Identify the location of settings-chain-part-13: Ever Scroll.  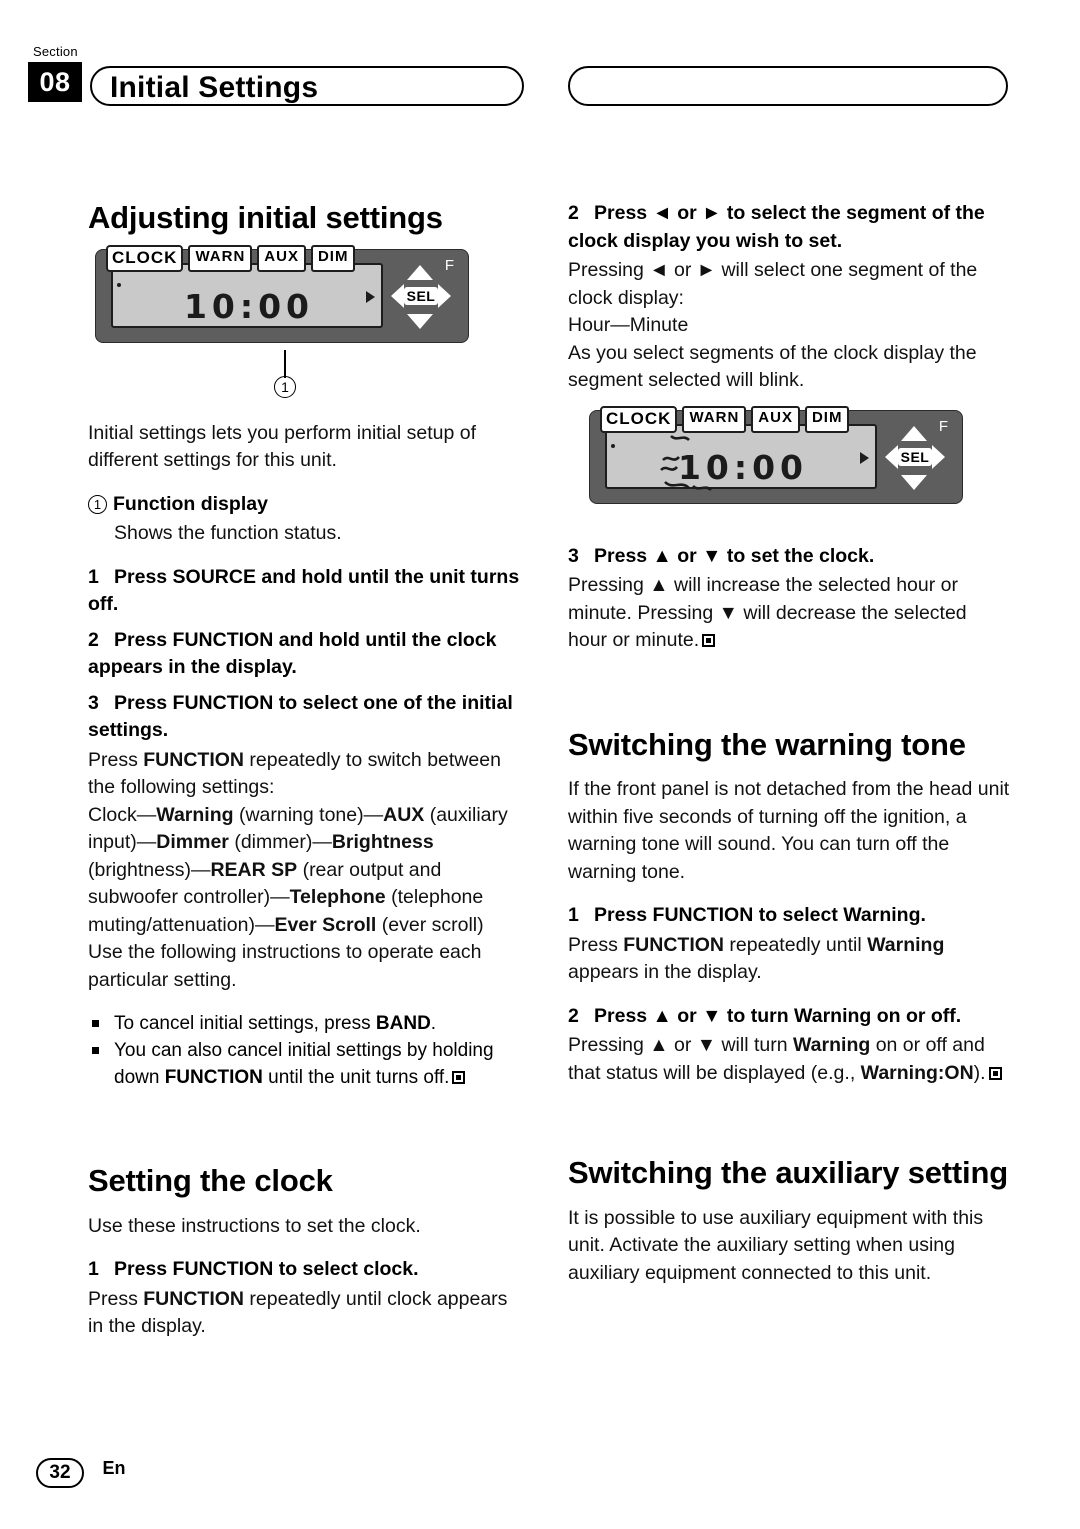
(325, 924).